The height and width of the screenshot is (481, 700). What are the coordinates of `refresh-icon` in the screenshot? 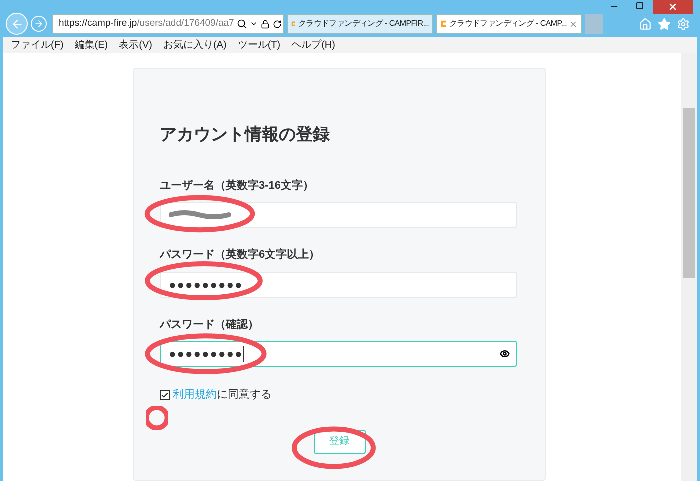 It's located at (277, 24).